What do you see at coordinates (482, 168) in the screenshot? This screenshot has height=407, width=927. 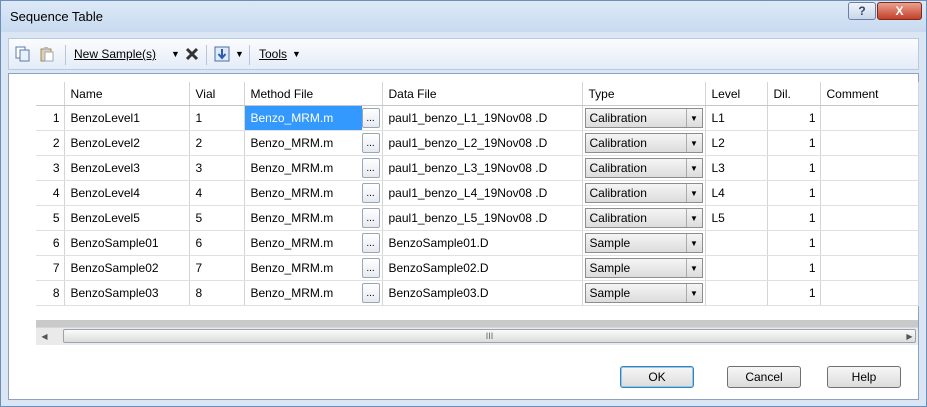 I see `data-file-cell: paul1_benzo_L3_19Nov08 .D` at bounding box center [482, 168].